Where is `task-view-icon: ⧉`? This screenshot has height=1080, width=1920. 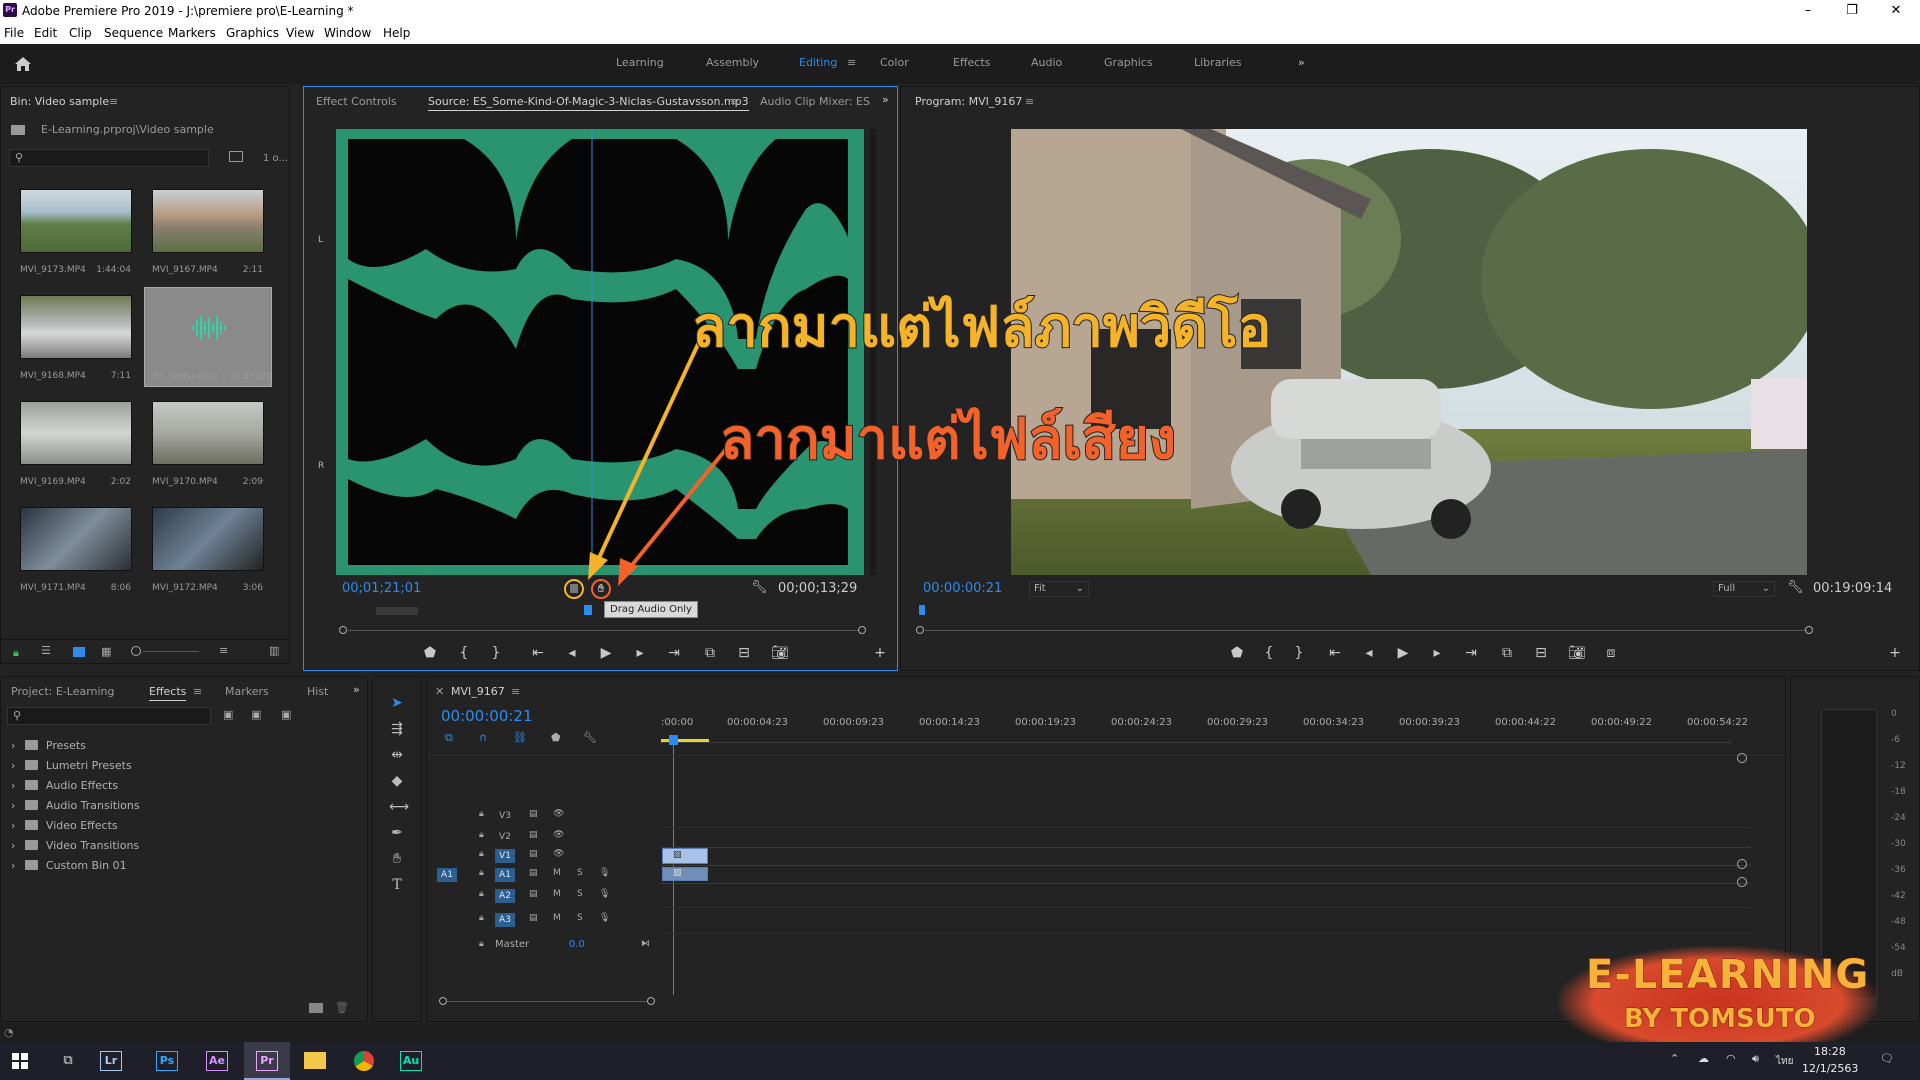
task-view-icon: ⧉ is located at coordinates (68, 1061).